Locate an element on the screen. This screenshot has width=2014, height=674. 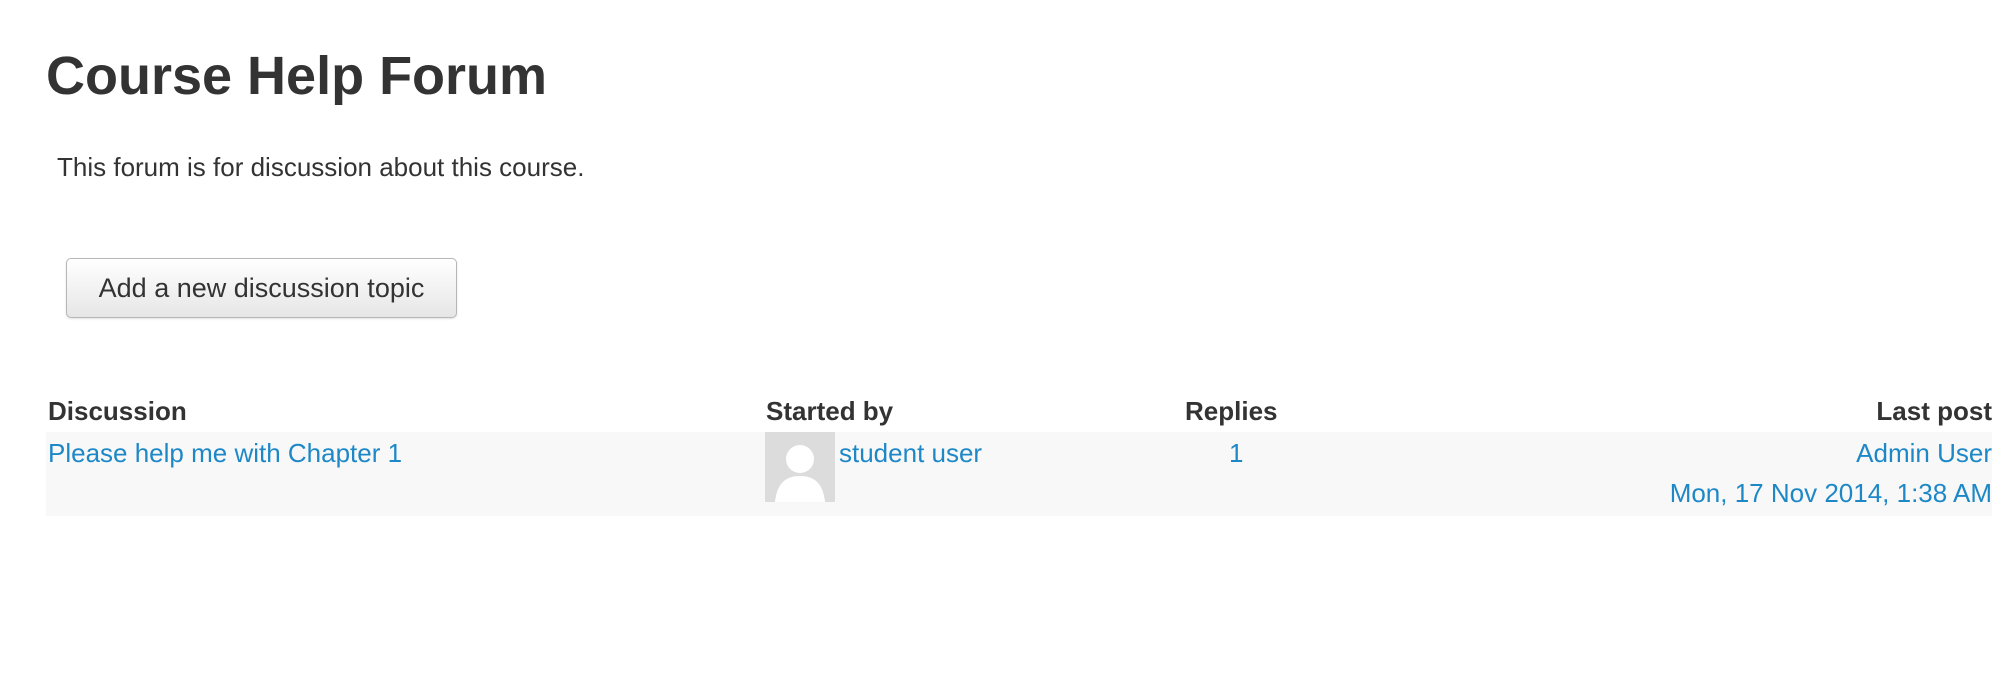
last-post-author: Admin User is located at coordinates (1924, 453).